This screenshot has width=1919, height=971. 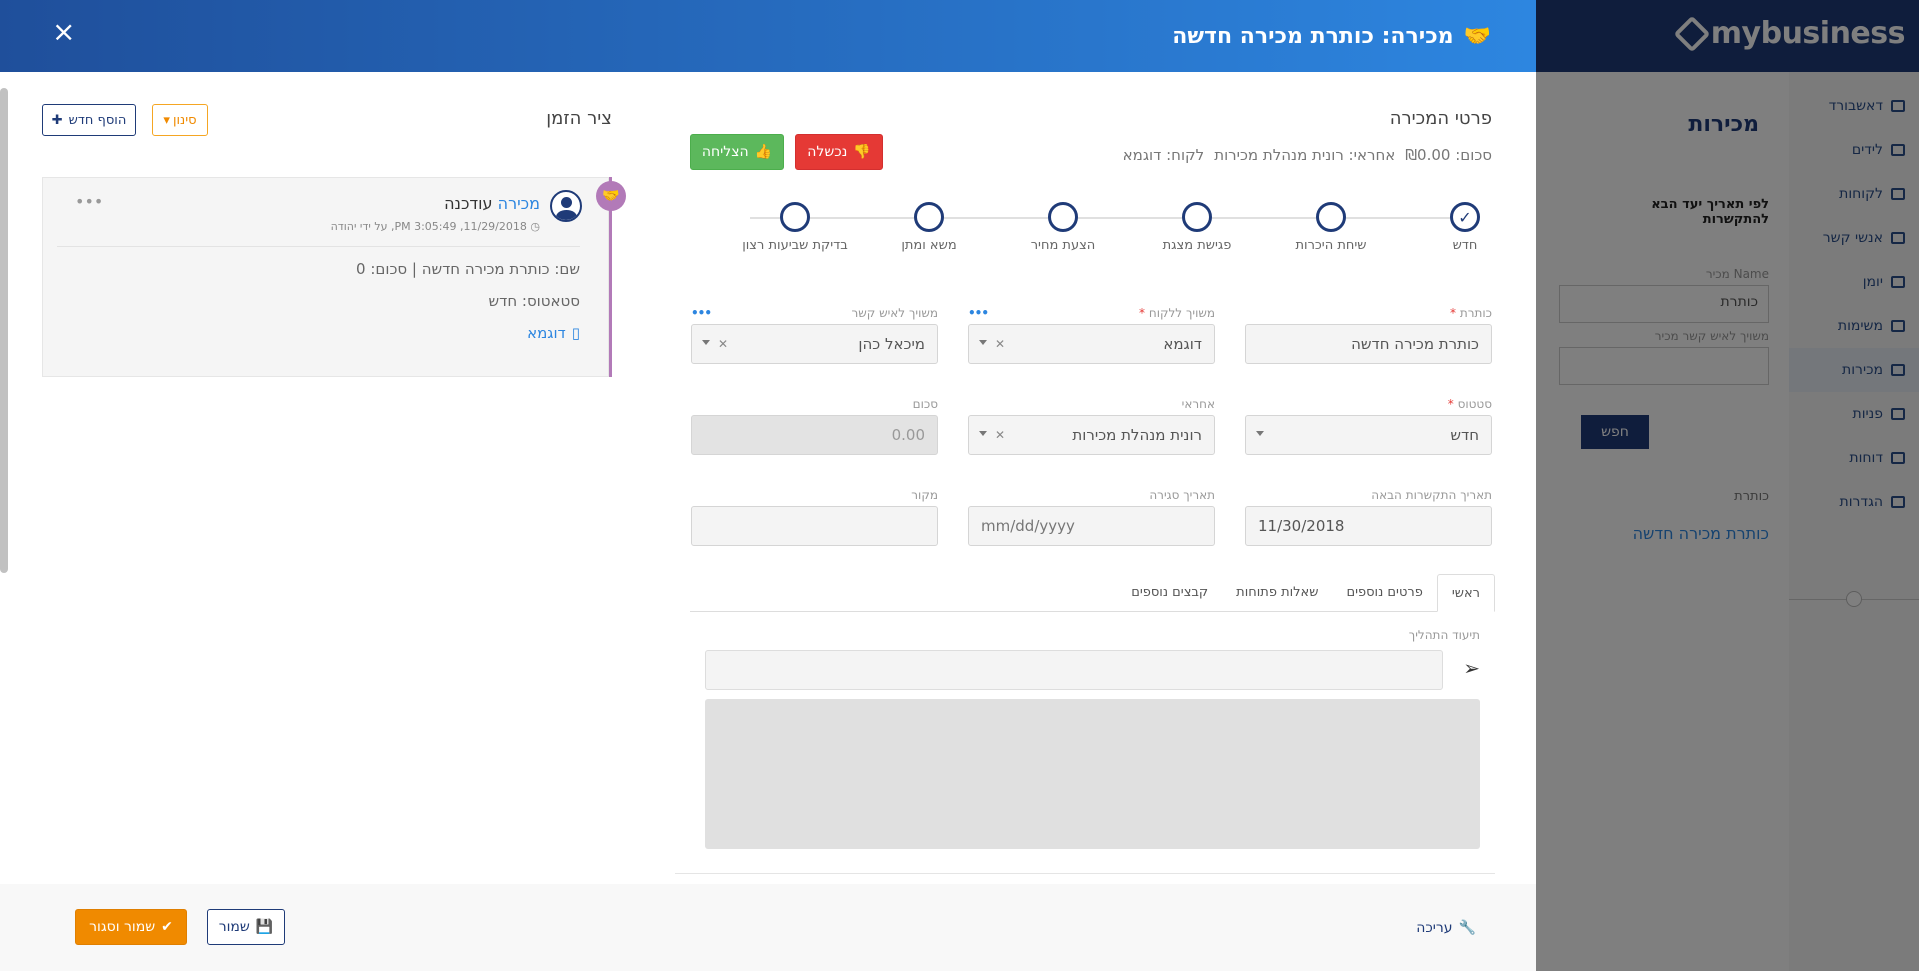 What do you see at coordinates (428, 226) in the screenshot?
I see `entry-meta-text: 11/29/2018, 3:05:49 PM, על ידי יהודה` at bounding box center [428, 226].